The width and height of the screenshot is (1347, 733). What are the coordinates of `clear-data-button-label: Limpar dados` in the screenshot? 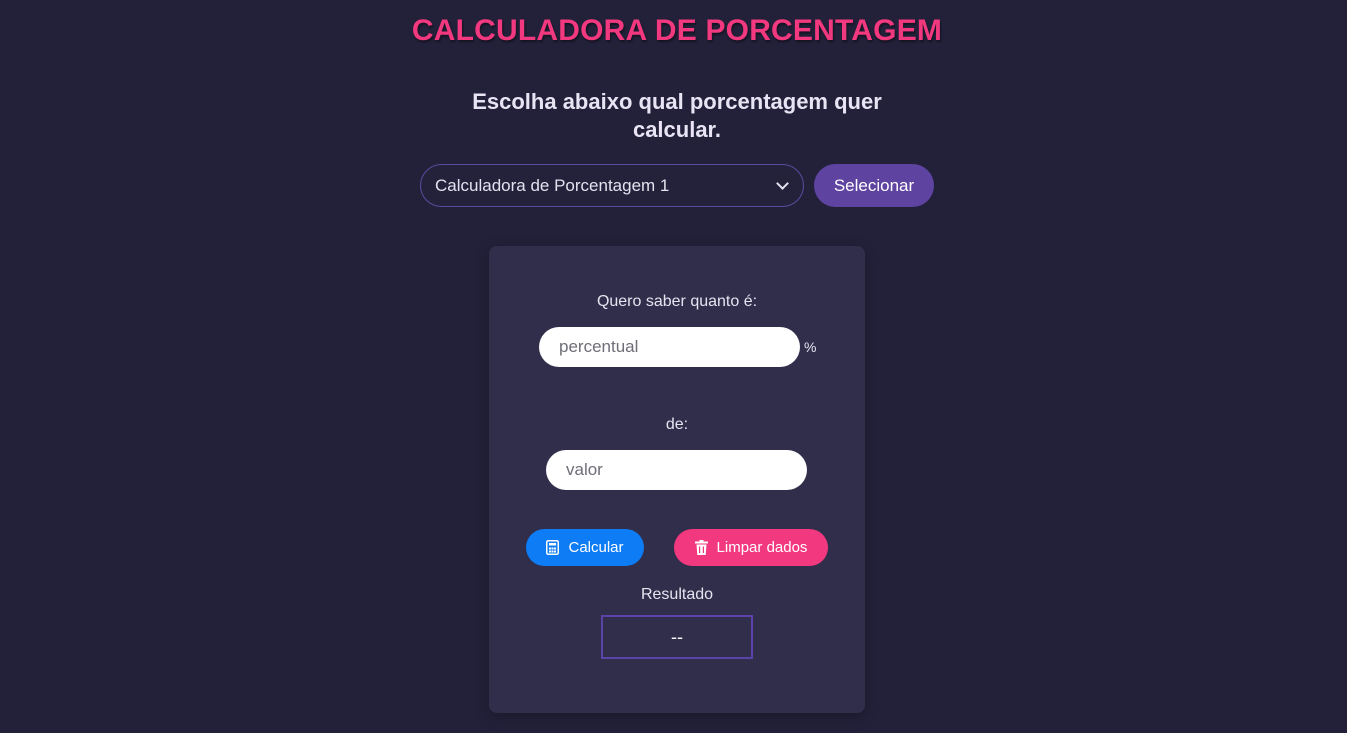 It's located at (762, 547).